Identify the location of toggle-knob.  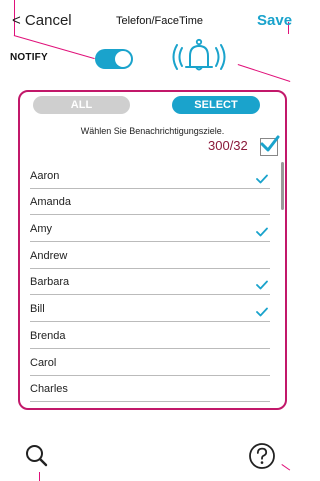
(123, 59).